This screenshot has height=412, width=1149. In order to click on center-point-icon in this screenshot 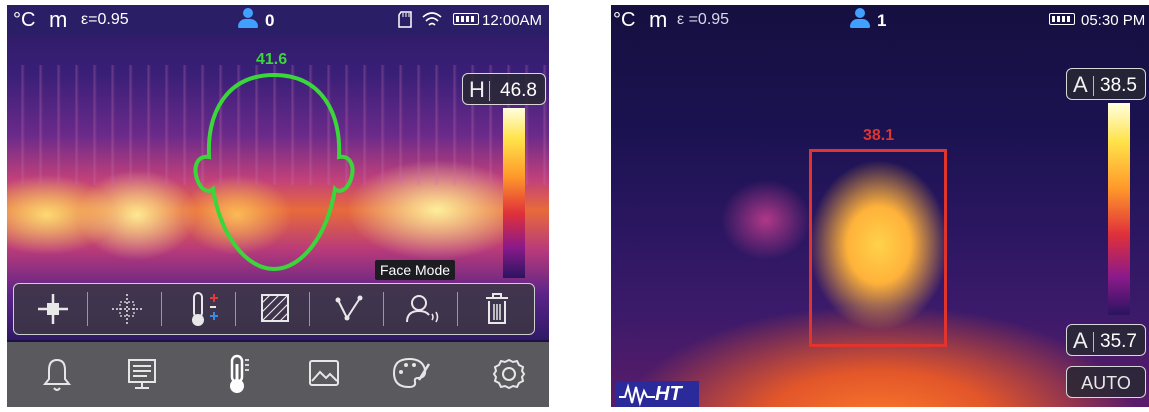, I will do `click(127, 309)`.